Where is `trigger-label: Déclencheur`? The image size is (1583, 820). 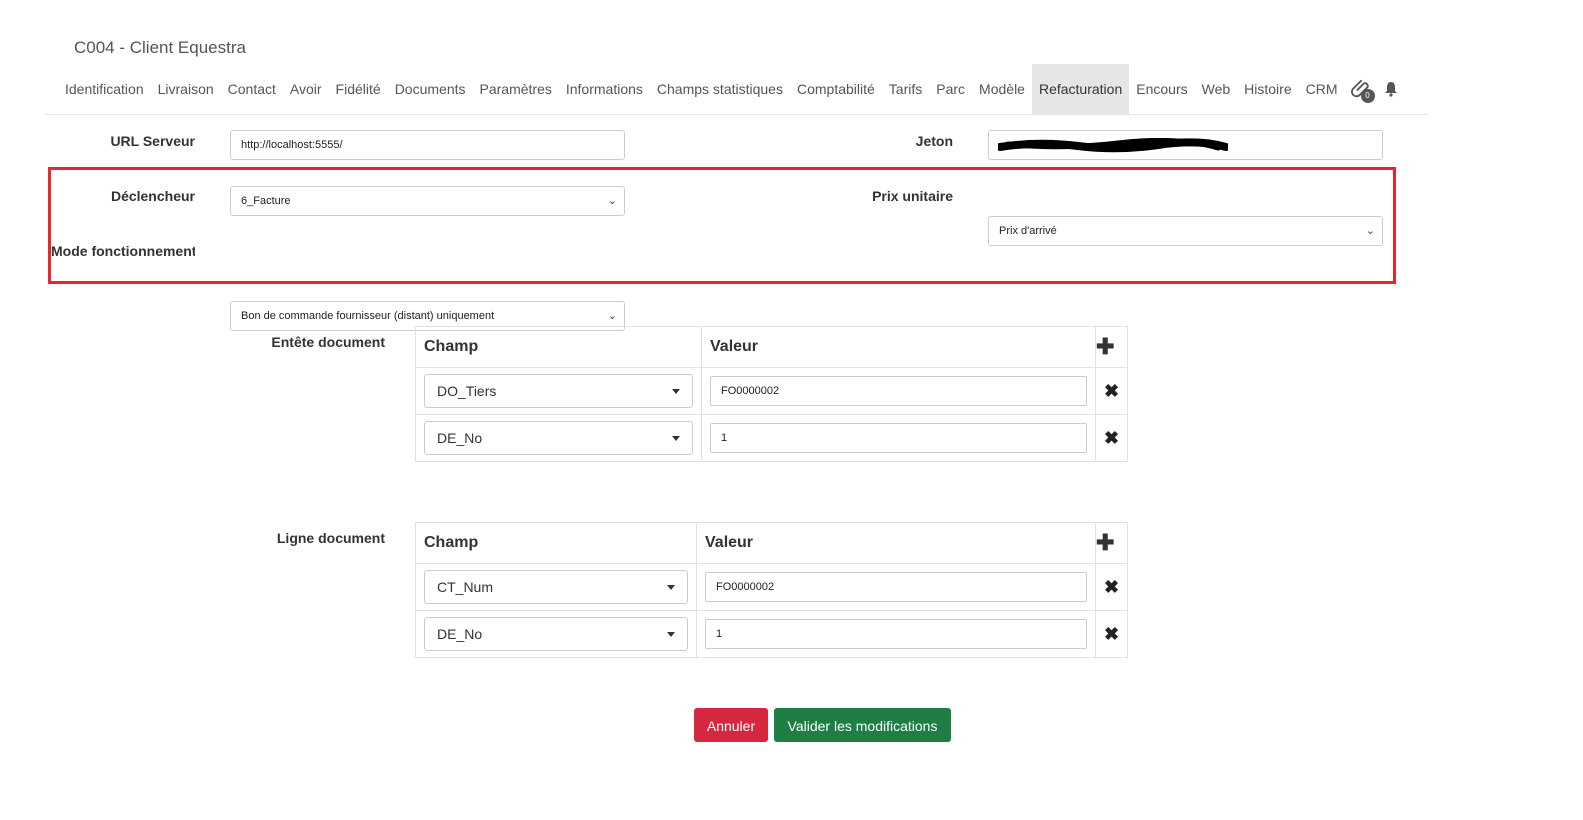
trigger-label: Déclencheur is located at coordinates (152, 196).